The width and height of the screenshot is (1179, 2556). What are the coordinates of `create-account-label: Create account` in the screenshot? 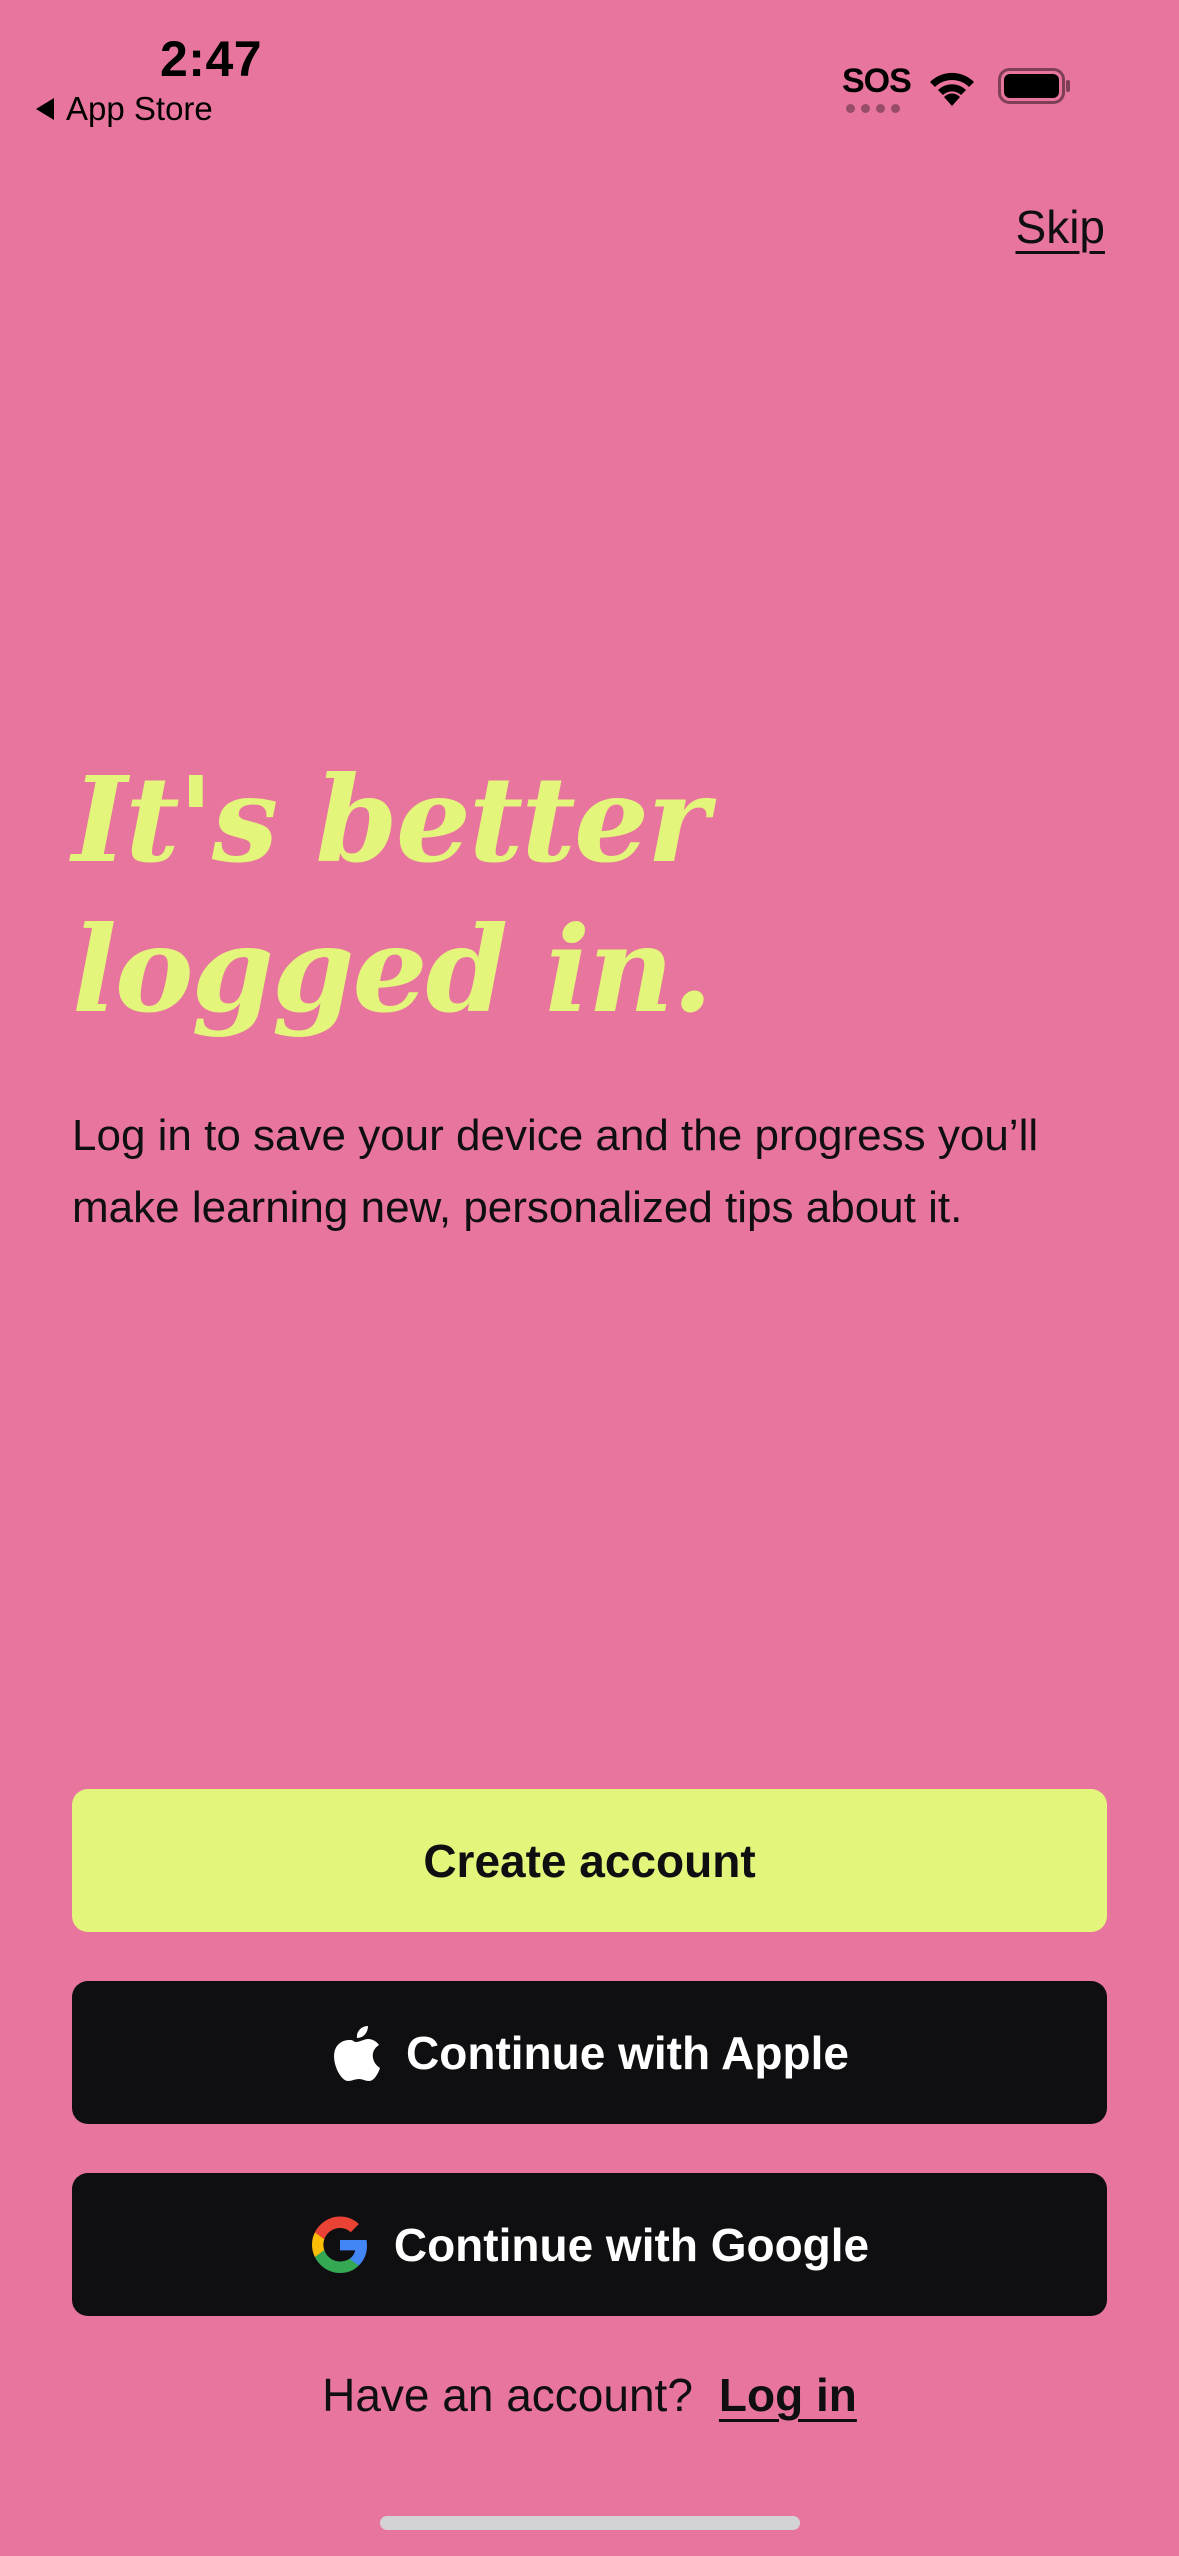 It's located at (589, 1860).